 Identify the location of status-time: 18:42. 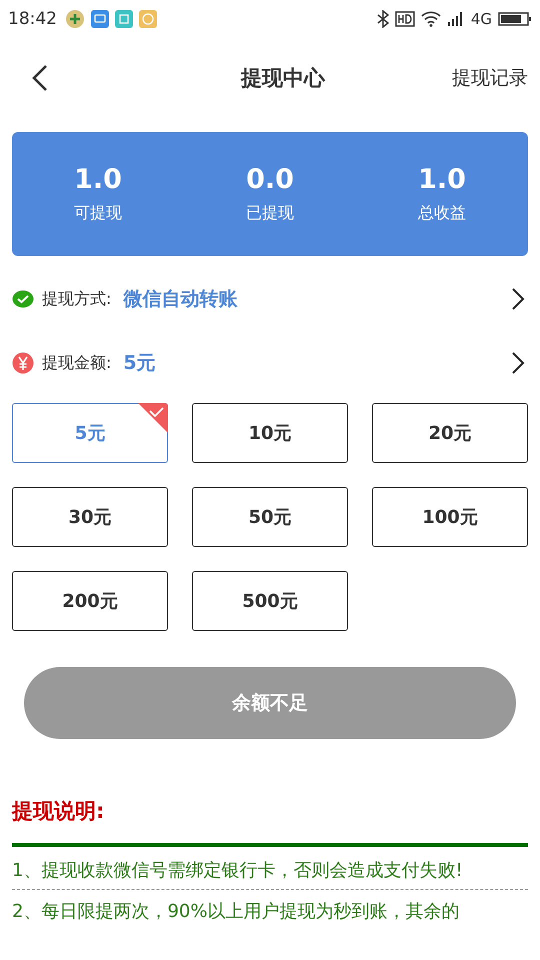
(32, 19).